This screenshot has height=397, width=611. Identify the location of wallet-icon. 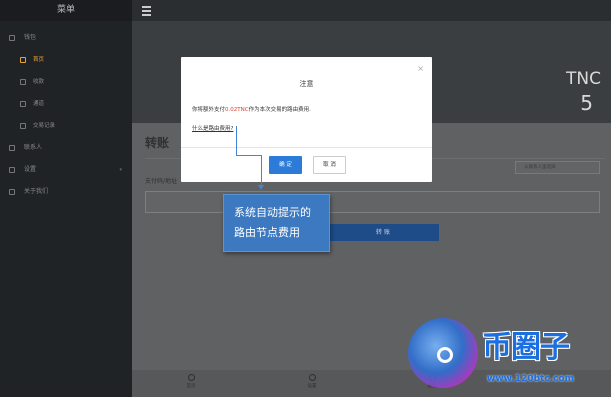
(12, 38).